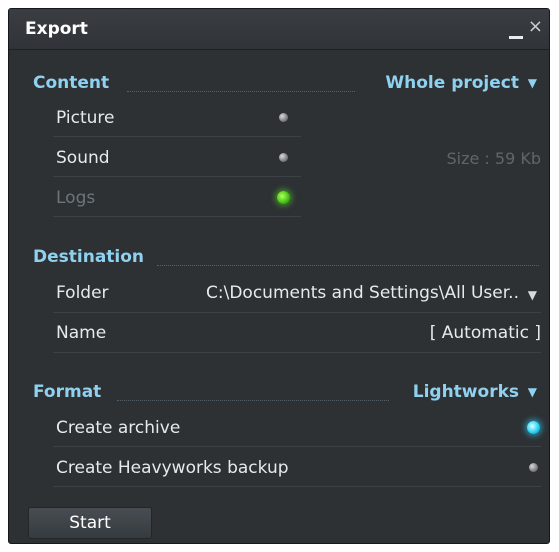 Image resolution: width=559 pixels, height=552 pixels. What do you see at coordinates (89, 257) in the screenshot?
I see `destination-heading: Destination` at bounding box center [89, 257].